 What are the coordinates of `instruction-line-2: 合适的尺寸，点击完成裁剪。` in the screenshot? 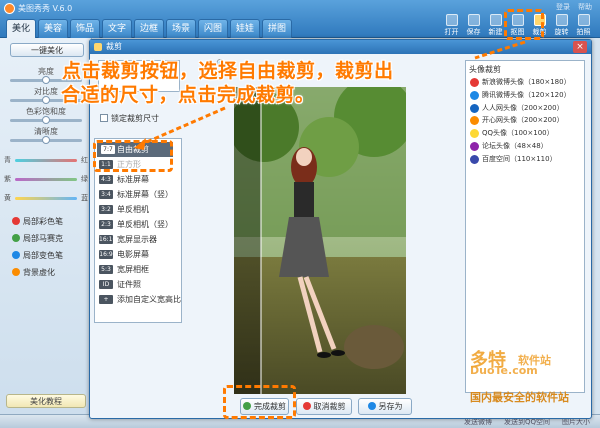 It's located at (188, 95).